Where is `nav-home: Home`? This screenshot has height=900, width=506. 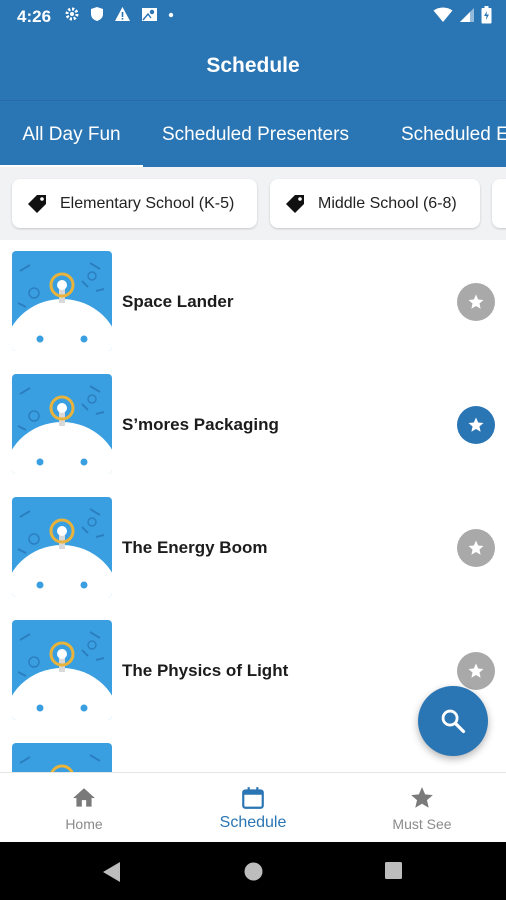 nav-home: Home is located at coordinates (84, 808).